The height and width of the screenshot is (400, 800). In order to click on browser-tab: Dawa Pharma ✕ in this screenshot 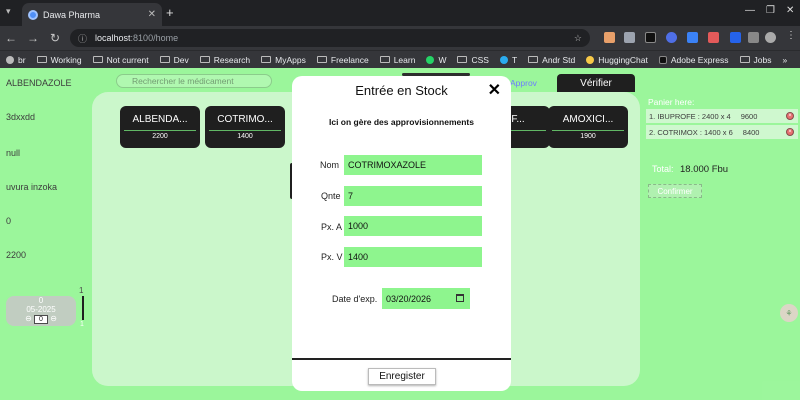, I will do `click(92, 14)`.